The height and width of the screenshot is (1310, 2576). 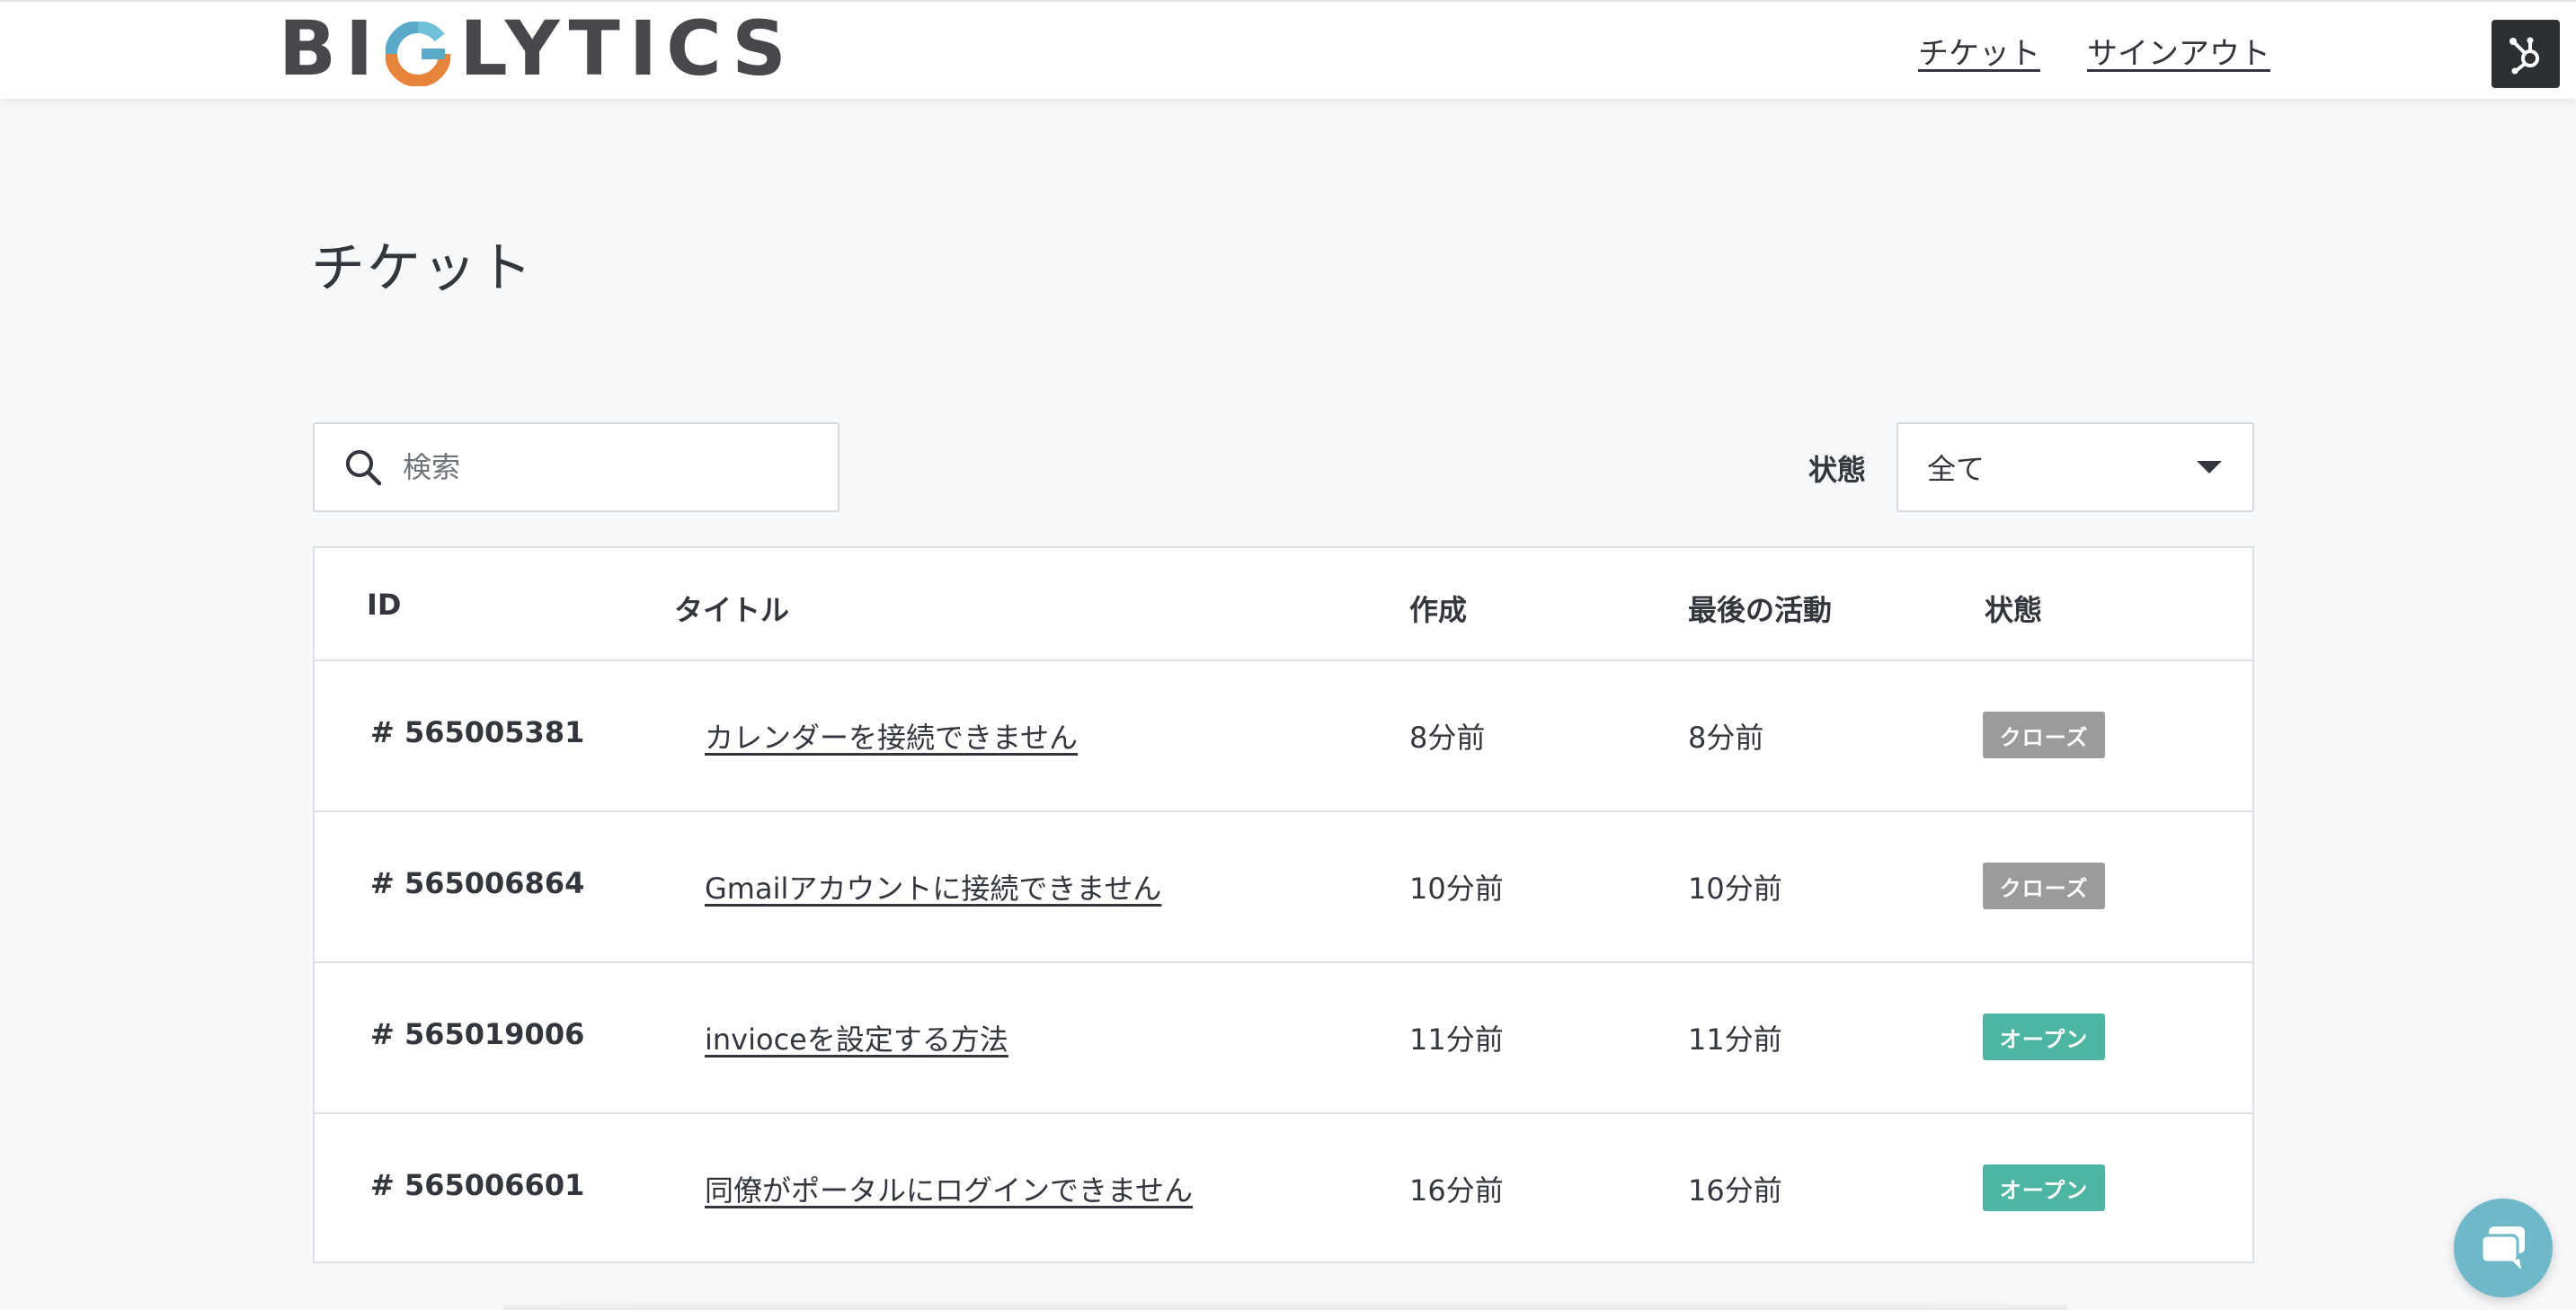 What do you see at coordinates (1760, 608) in the screenshot?
I see `column-header-activity: 最後の活動` at bounding box center [1760, 608].